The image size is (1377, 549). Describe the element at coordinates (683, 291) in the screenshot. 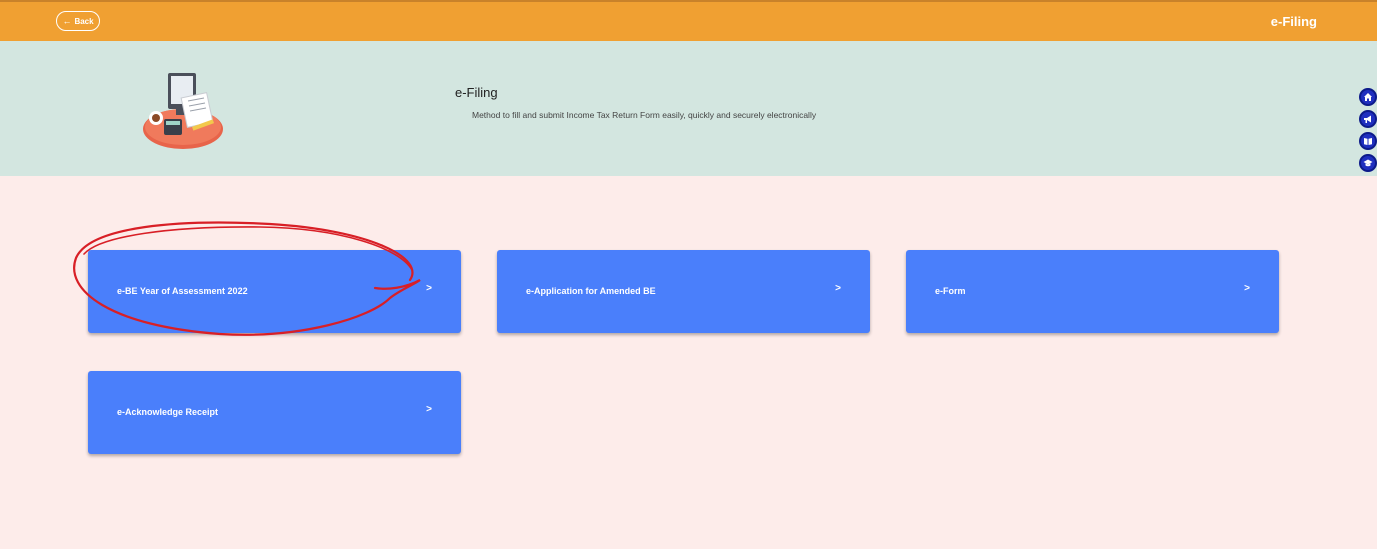

I see `card-e-application-amended-be: e-Application for Amended BE >` at that location.